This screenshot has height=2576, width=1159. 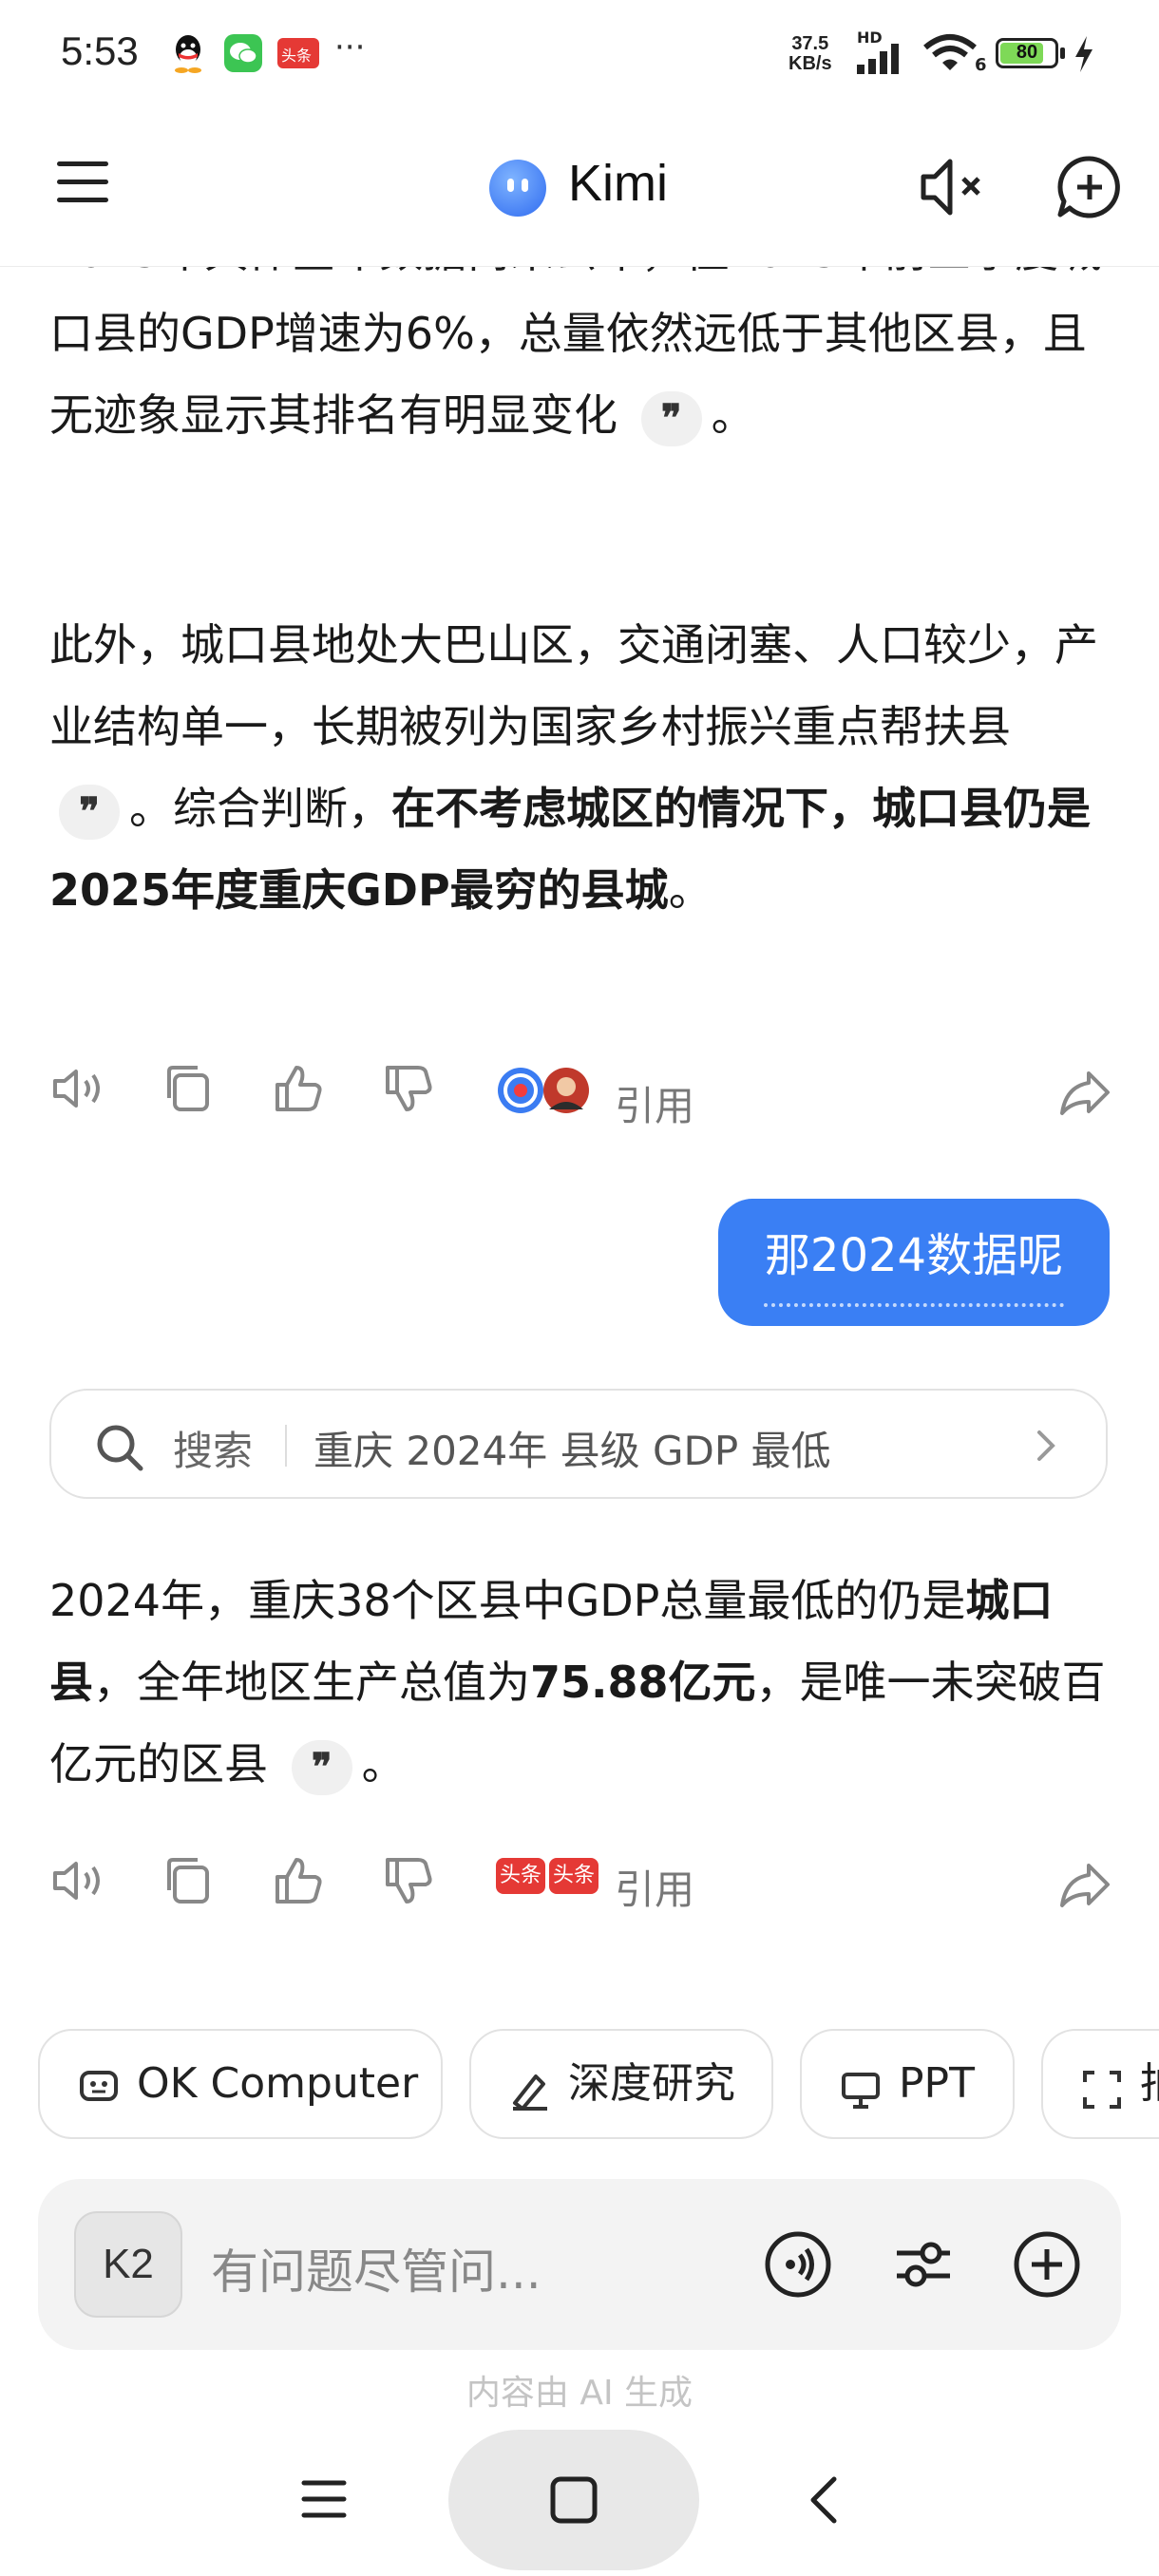 What do you see at coordinates (128, 2264) in the screenshot?
I see `model-selector: K2` at bounding box center [128, 2264].